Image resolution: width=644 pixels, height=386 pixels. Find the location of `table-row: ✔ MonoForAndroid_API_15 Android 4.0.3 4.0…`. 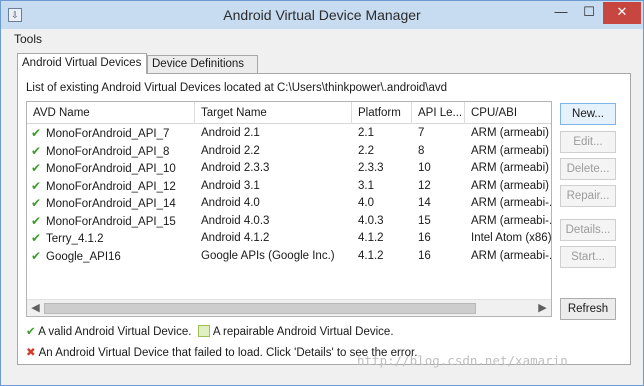

table-row: ✔ MonoForAndroid_API_15 Android 4.0.3 4.0… is located at coordinates (289, 222).